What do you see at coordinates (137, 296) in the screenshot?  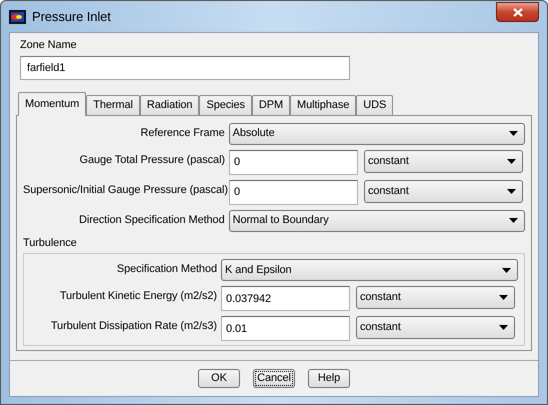 I see `field-label: Turbulent Kinetic Energy (m2/s2)` at bounding box center [137, 296].